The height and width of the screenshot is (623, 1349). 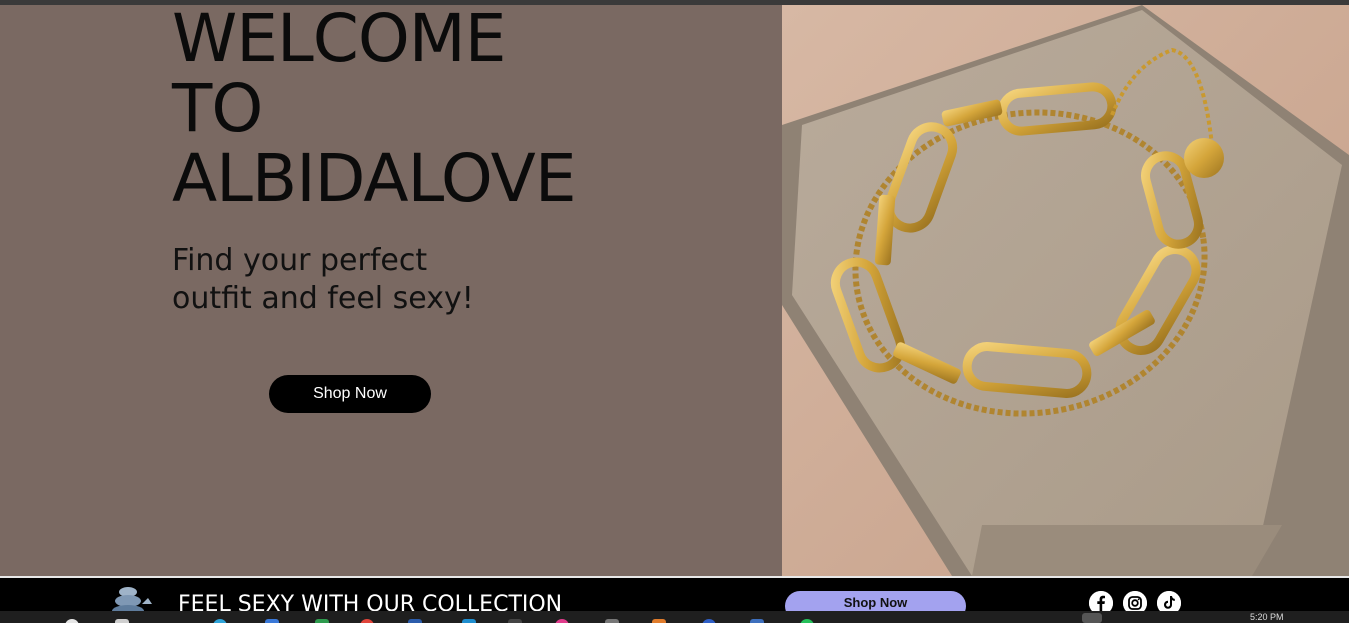 I want to click on logo-icon, so click(x=132, y=599).